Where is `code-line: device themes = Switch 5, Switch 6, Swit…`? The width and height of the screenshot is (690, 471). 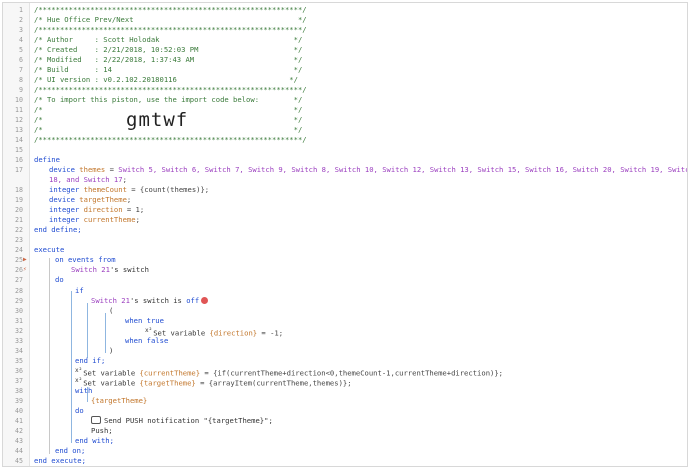
code-line: device themes = Switch 5, Switch 6, Swit… is located at coordinates (368, 169).